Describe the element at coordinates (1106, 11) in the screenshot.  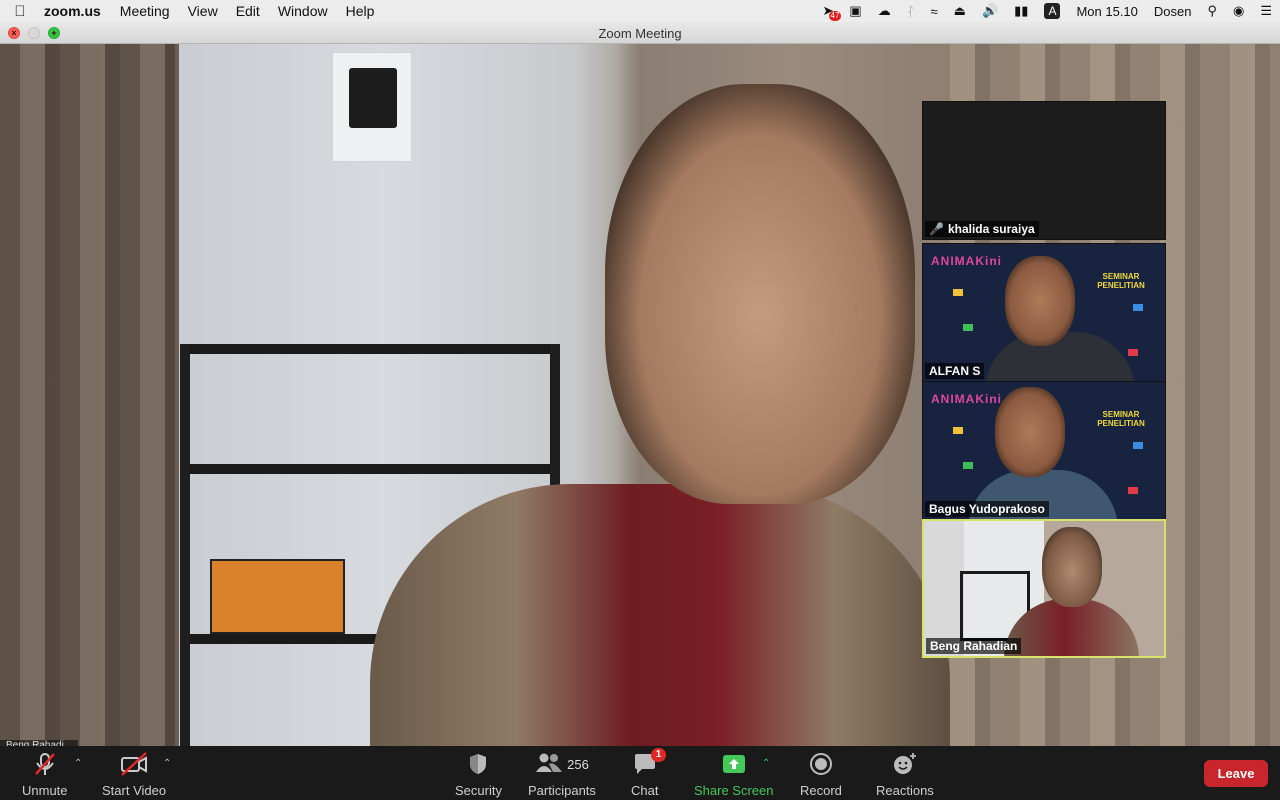
I see `clock: Mon 15.10` at that location.